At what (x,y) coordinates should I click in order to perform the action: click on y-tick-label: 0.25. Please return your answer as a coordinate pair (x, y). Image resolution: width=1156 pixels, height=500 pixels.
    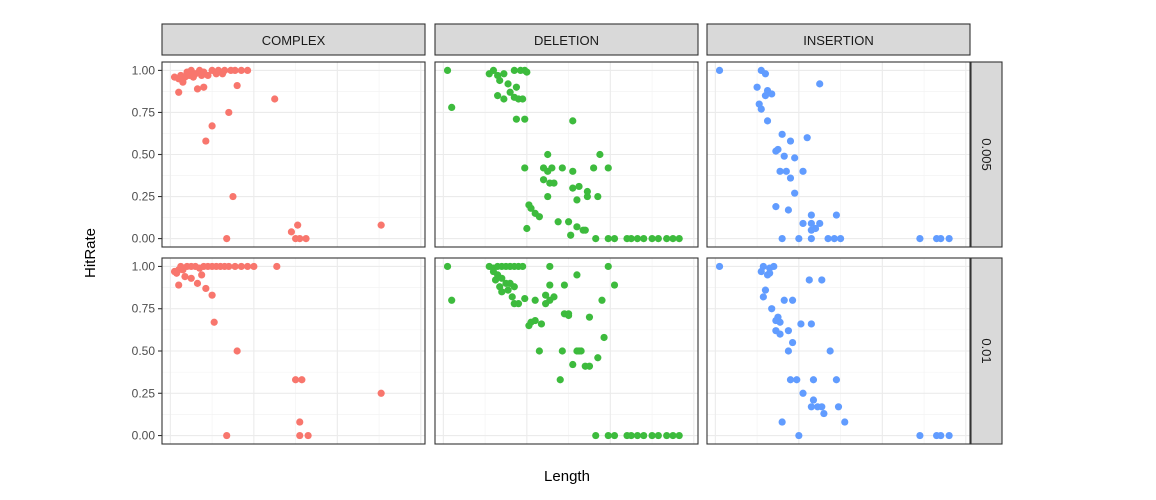
    Looking at the image, I should click on (144, 393).